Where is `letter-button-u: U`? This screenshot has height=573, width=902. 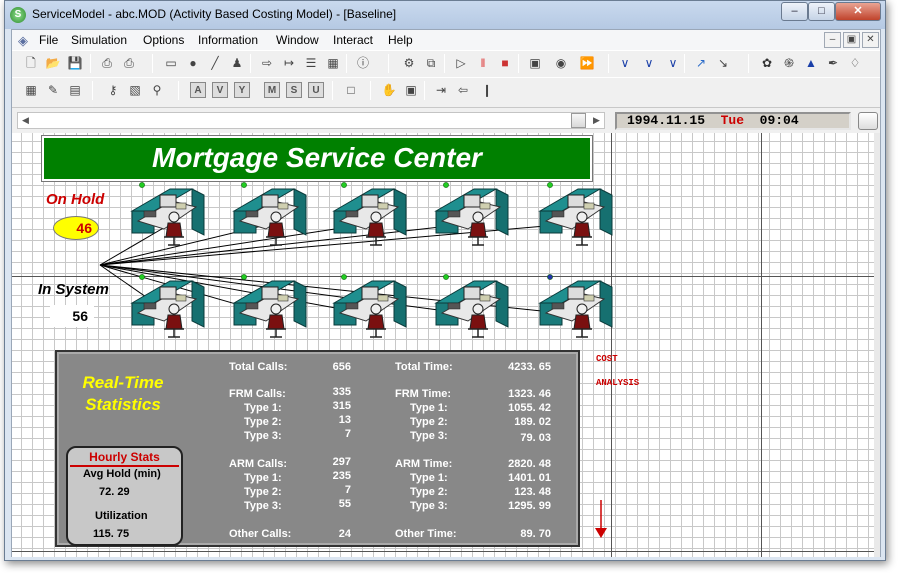
letter-button-u: U is located at coordinates (316, 90).